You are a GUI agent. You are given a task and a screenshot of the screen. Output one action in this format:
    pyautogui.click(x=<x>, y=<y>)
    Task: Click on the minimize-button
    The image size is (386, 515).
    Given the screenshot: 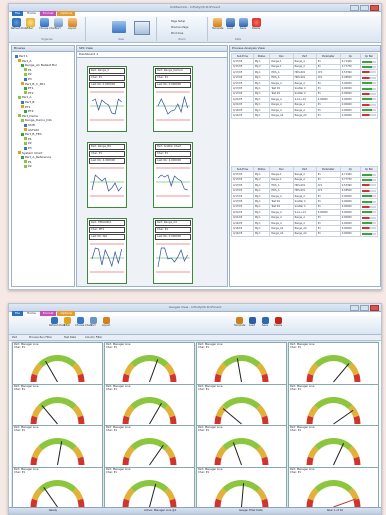 What is the action you would take?
    pyautogui.click(x=354, y=8)
    